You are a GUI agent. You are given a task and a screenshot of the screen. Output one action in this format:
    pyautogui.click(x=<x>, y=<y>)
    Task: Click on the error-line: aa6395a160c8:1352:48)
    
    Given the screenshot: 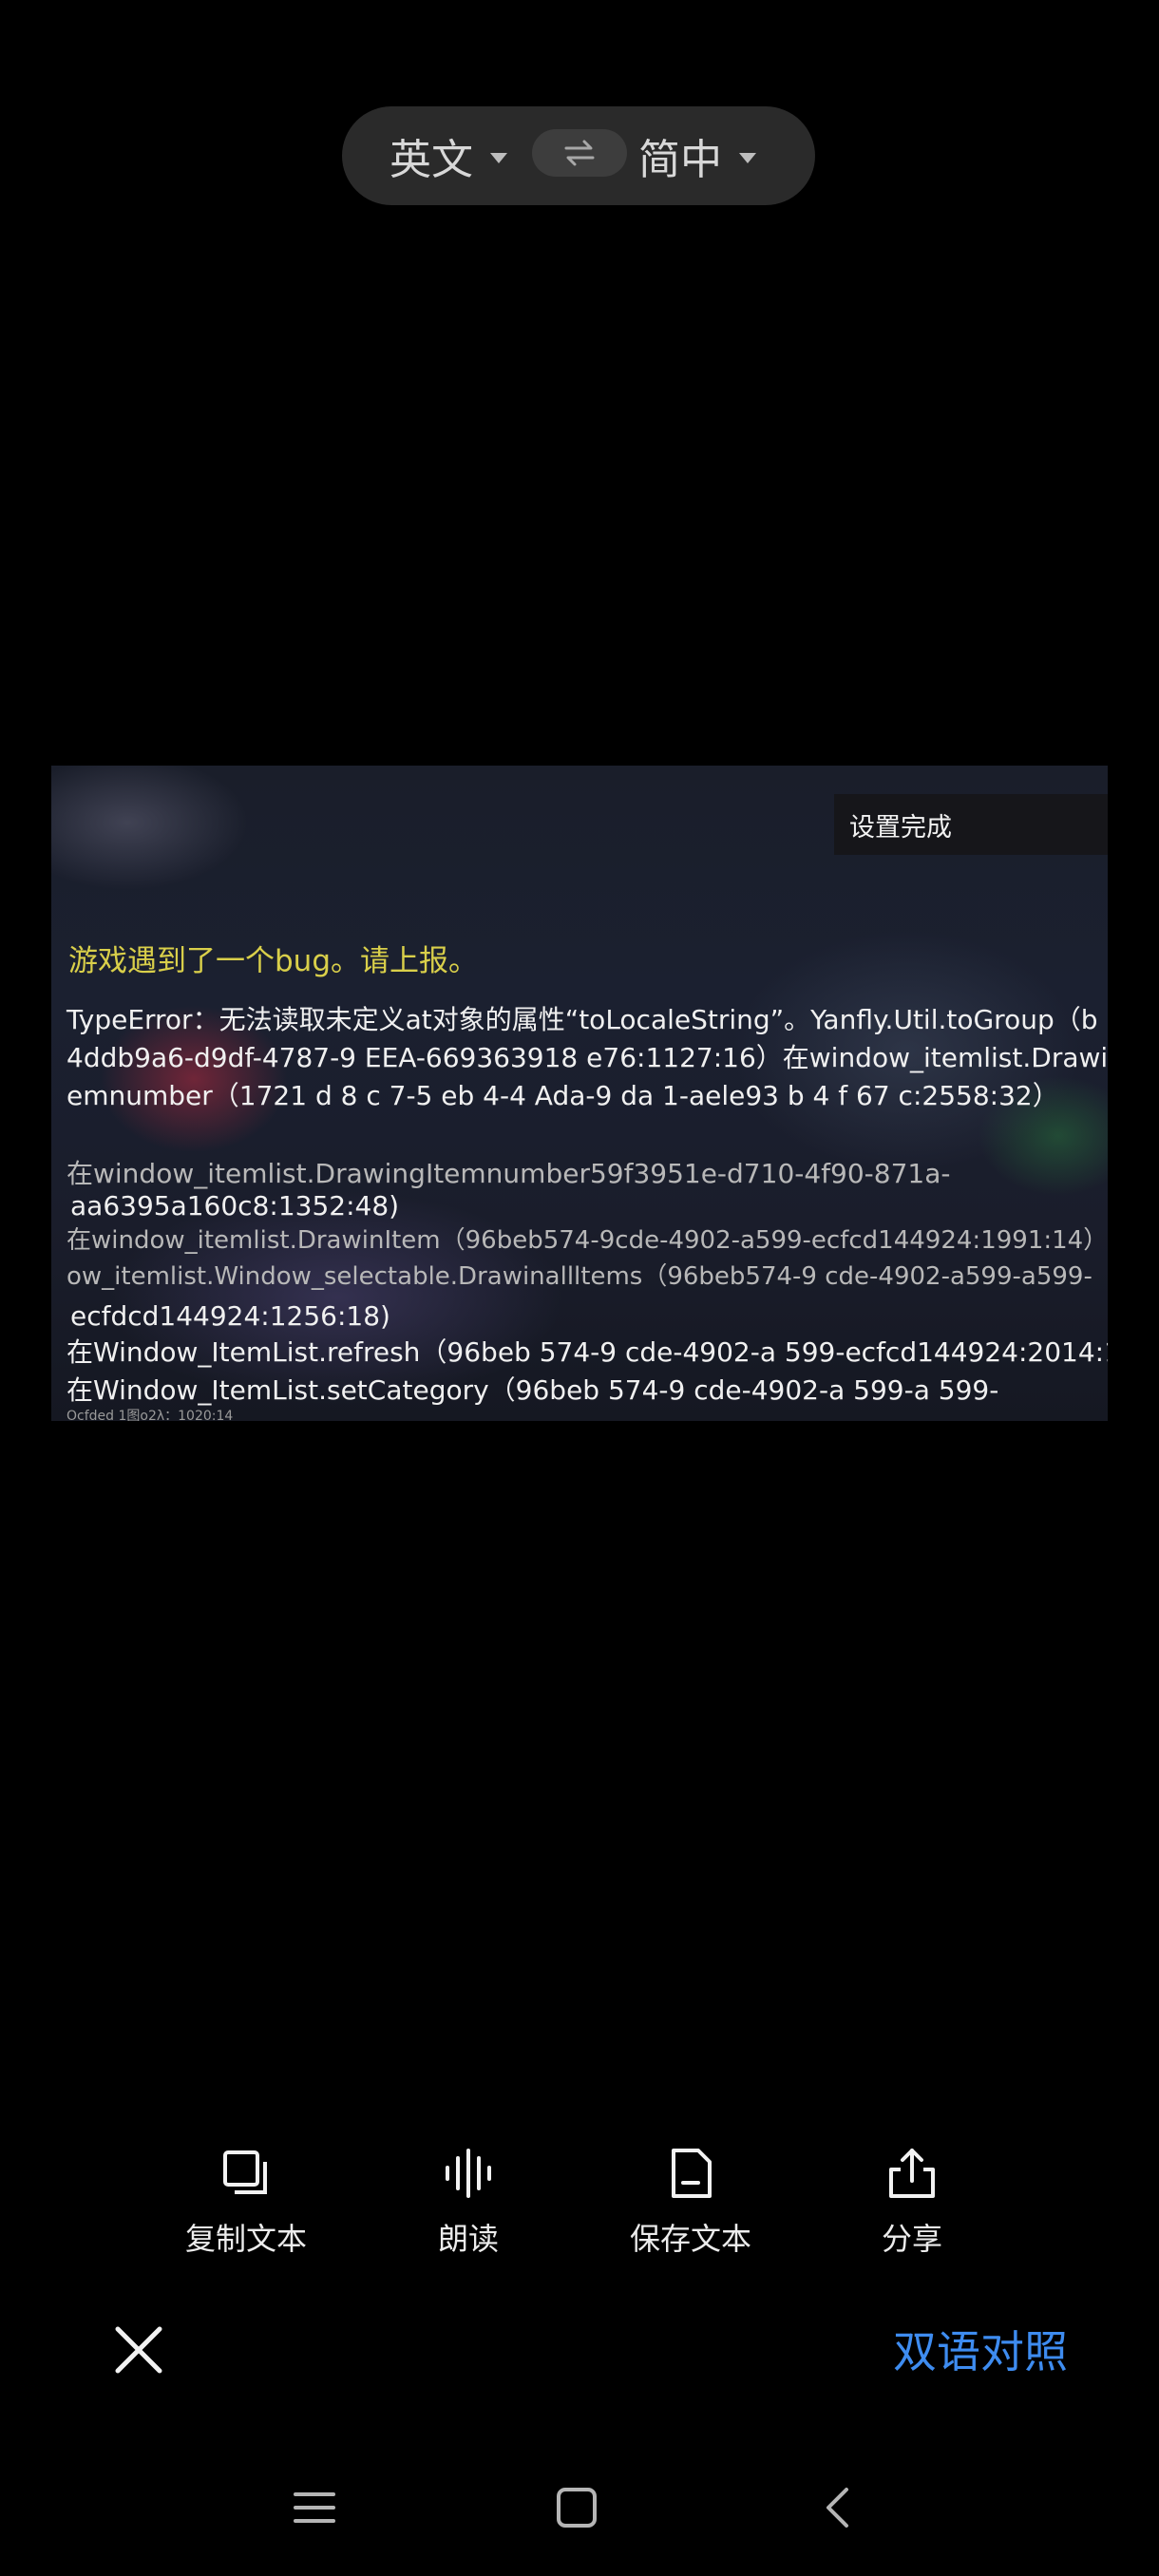 What is the action you would take?
    pyautogui.click(x=235, y=1206)
    